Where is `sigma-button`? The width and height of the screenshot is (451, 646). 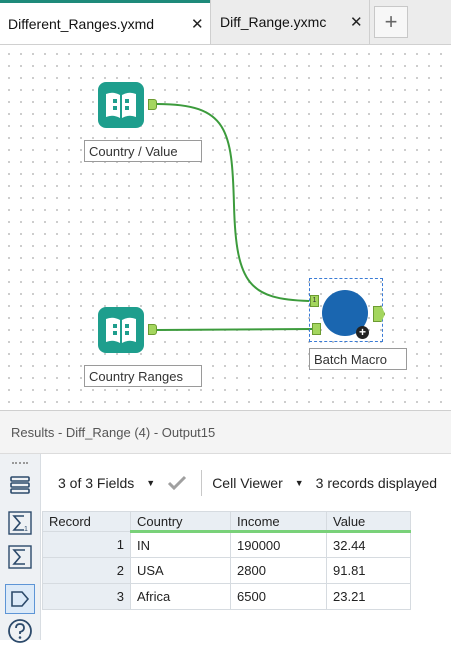 sigma-button is located at coordinates (20, 557).